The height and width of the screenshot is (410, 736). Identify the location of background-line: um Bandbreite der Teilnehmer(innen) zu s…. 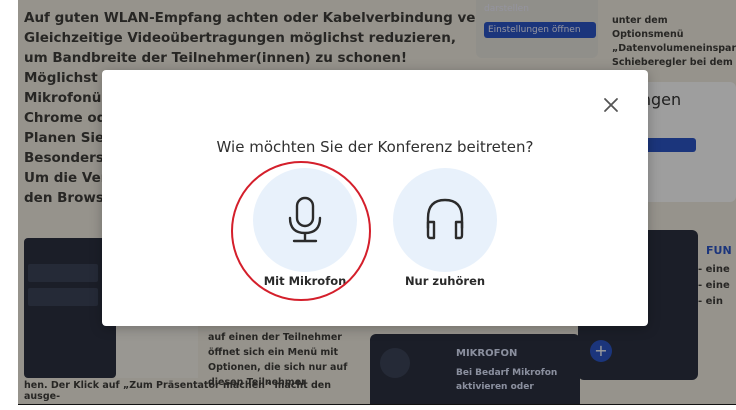
(216, 58).